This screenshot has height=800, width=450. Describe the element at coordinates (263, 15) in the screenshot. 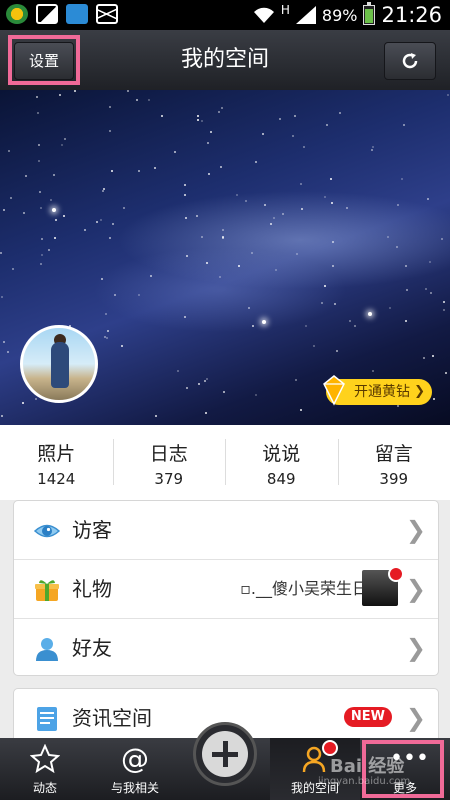

I see `wifi-icon` at that location.